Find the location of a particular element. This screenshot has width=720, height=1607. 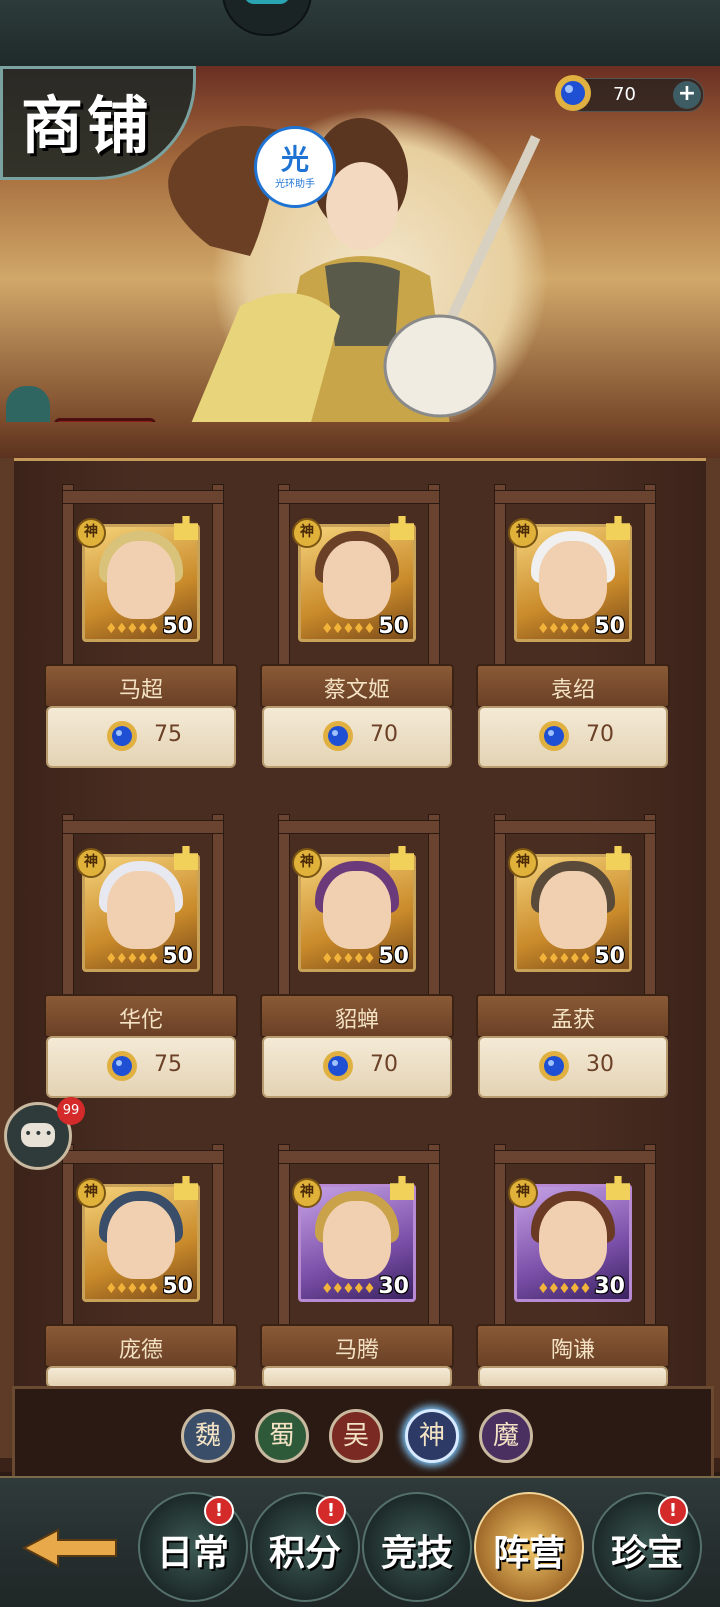

tab-daily: 日常 ! is located at coordinates (193, 1547).